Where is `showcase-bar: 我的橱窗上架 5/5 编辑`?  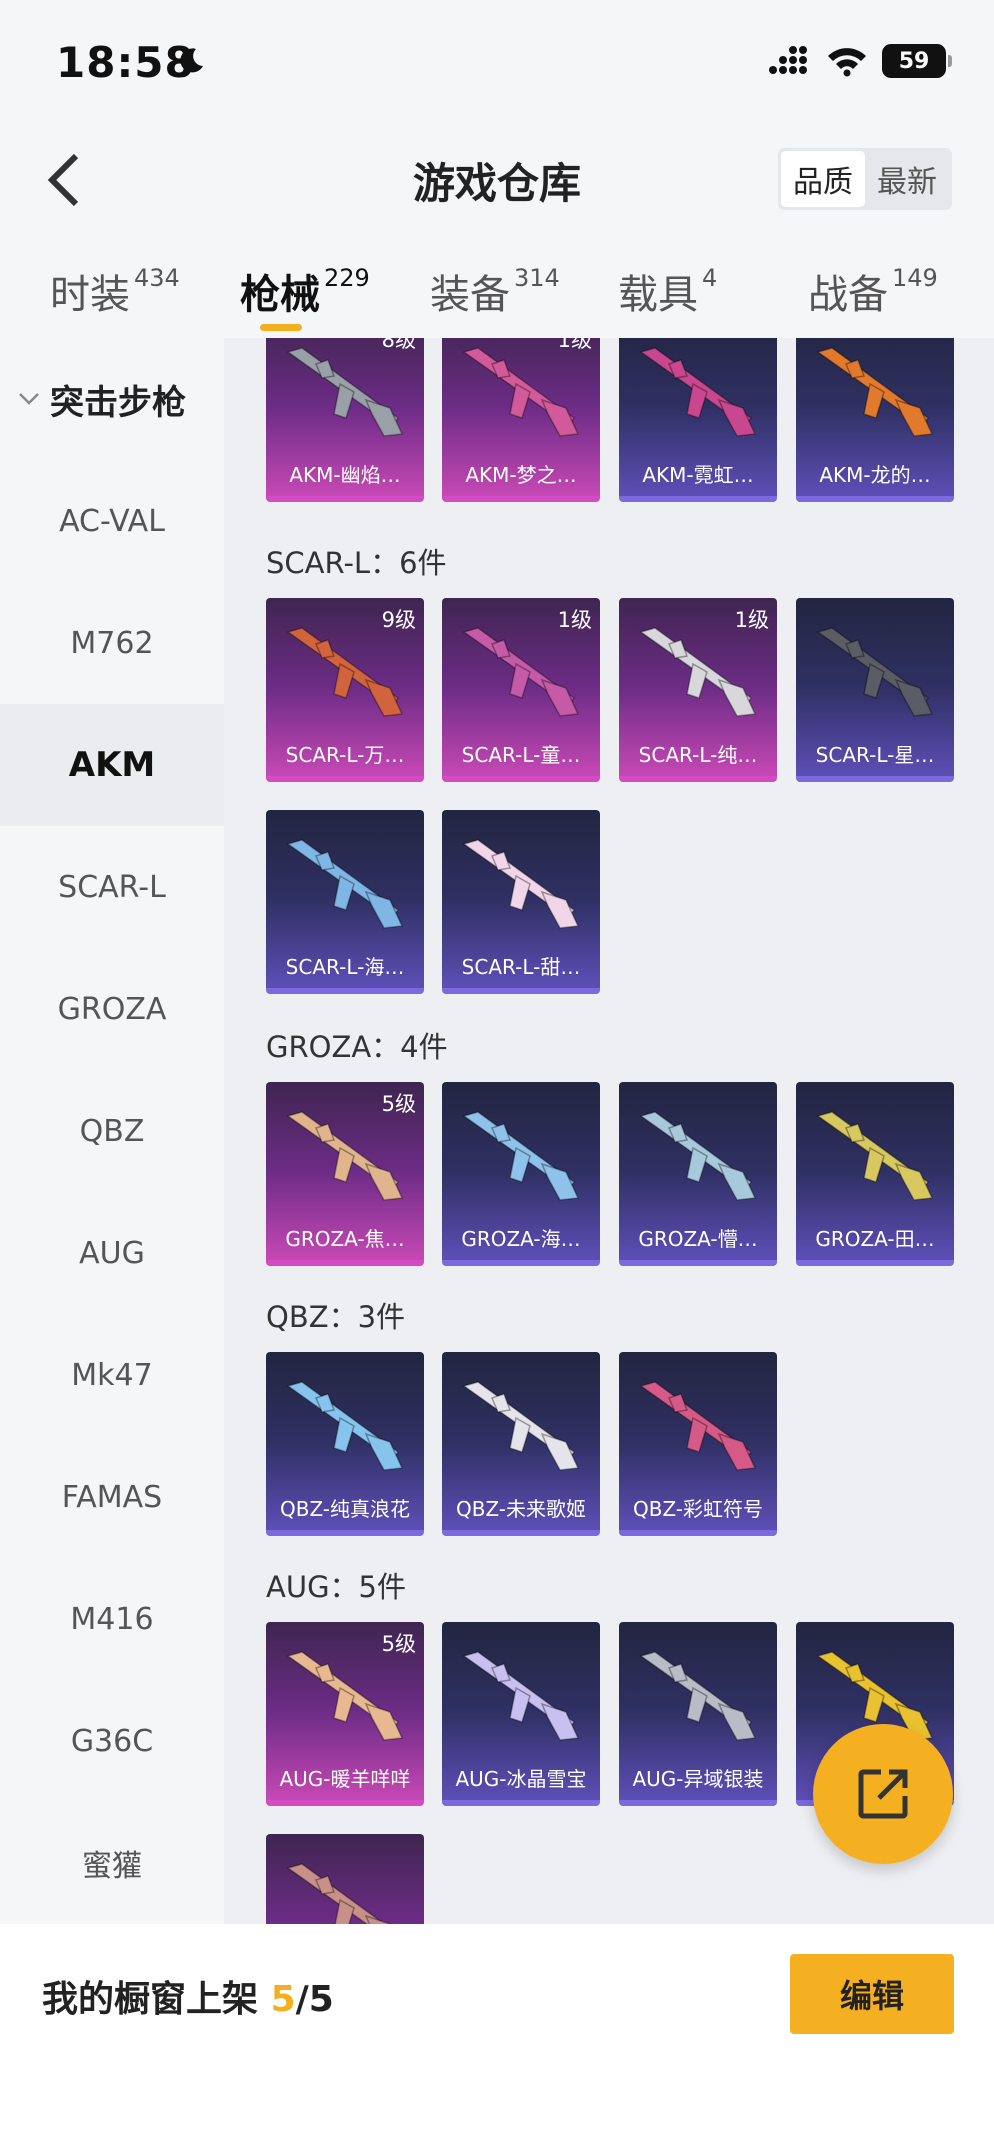 showcase-bar: 我的橱窗上架 5/5 编辑 is located at coordinates (497, 2038).